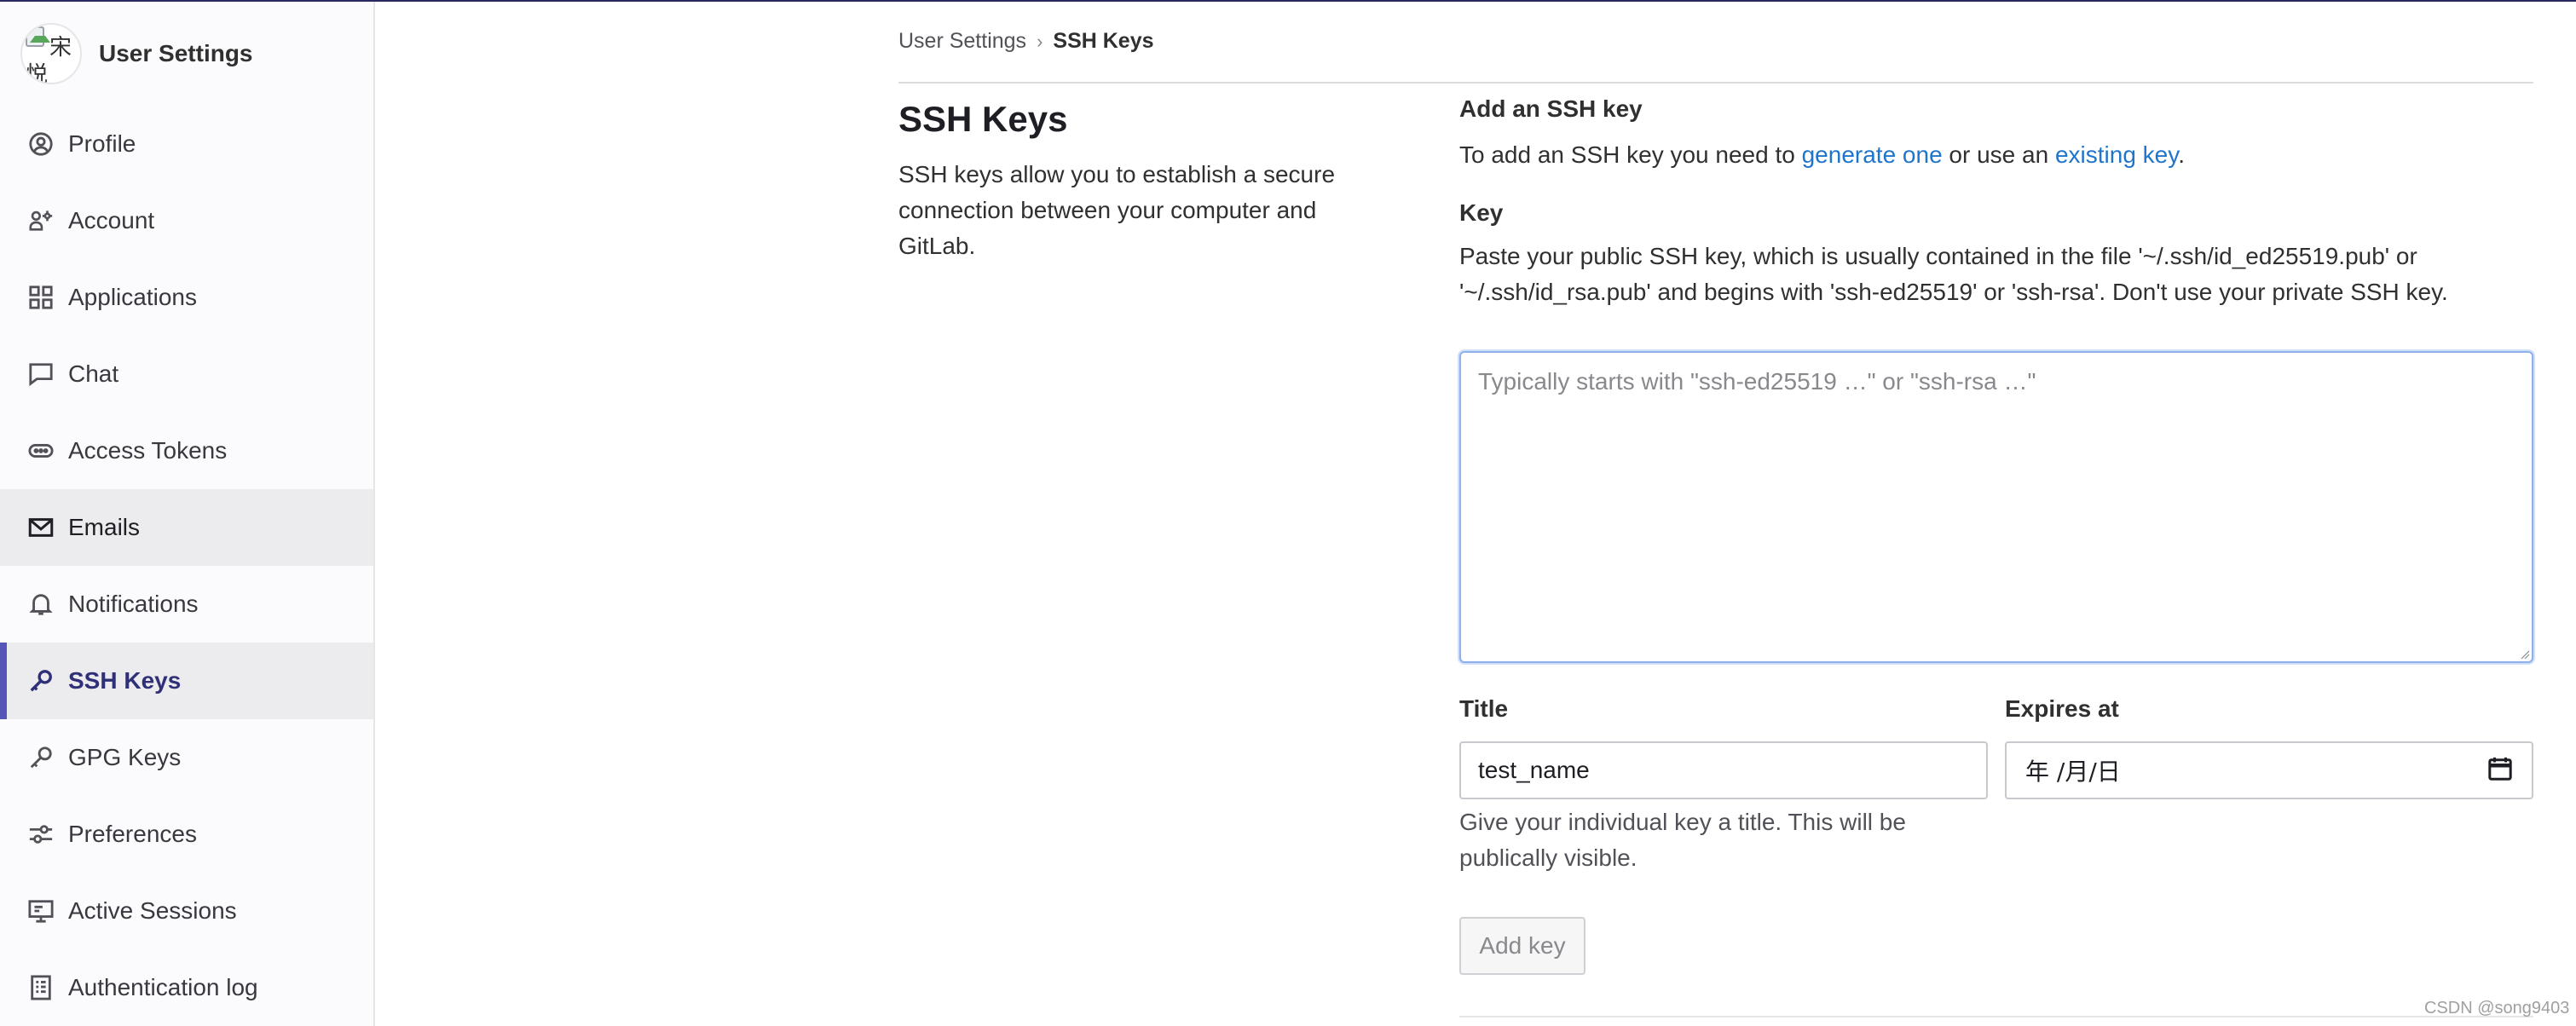  Describe the element at coordinates (41, 297) in the screenshot. I see `applications-icon` at that location.